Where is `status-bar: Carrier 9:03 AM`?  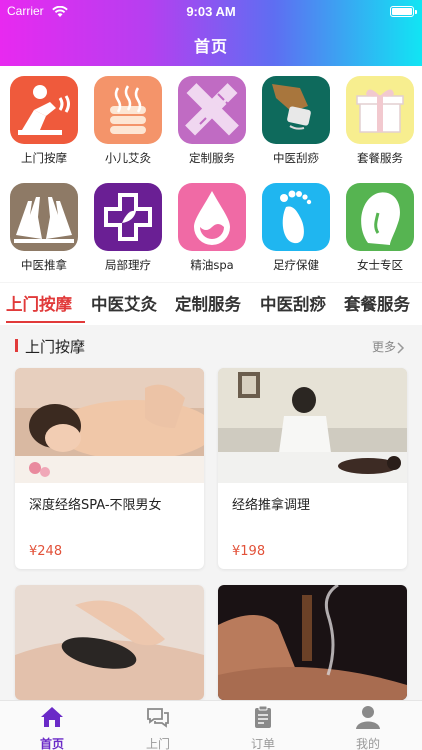
status-bar: Carrier 9:03 AM is located at coordinates (211, 12).